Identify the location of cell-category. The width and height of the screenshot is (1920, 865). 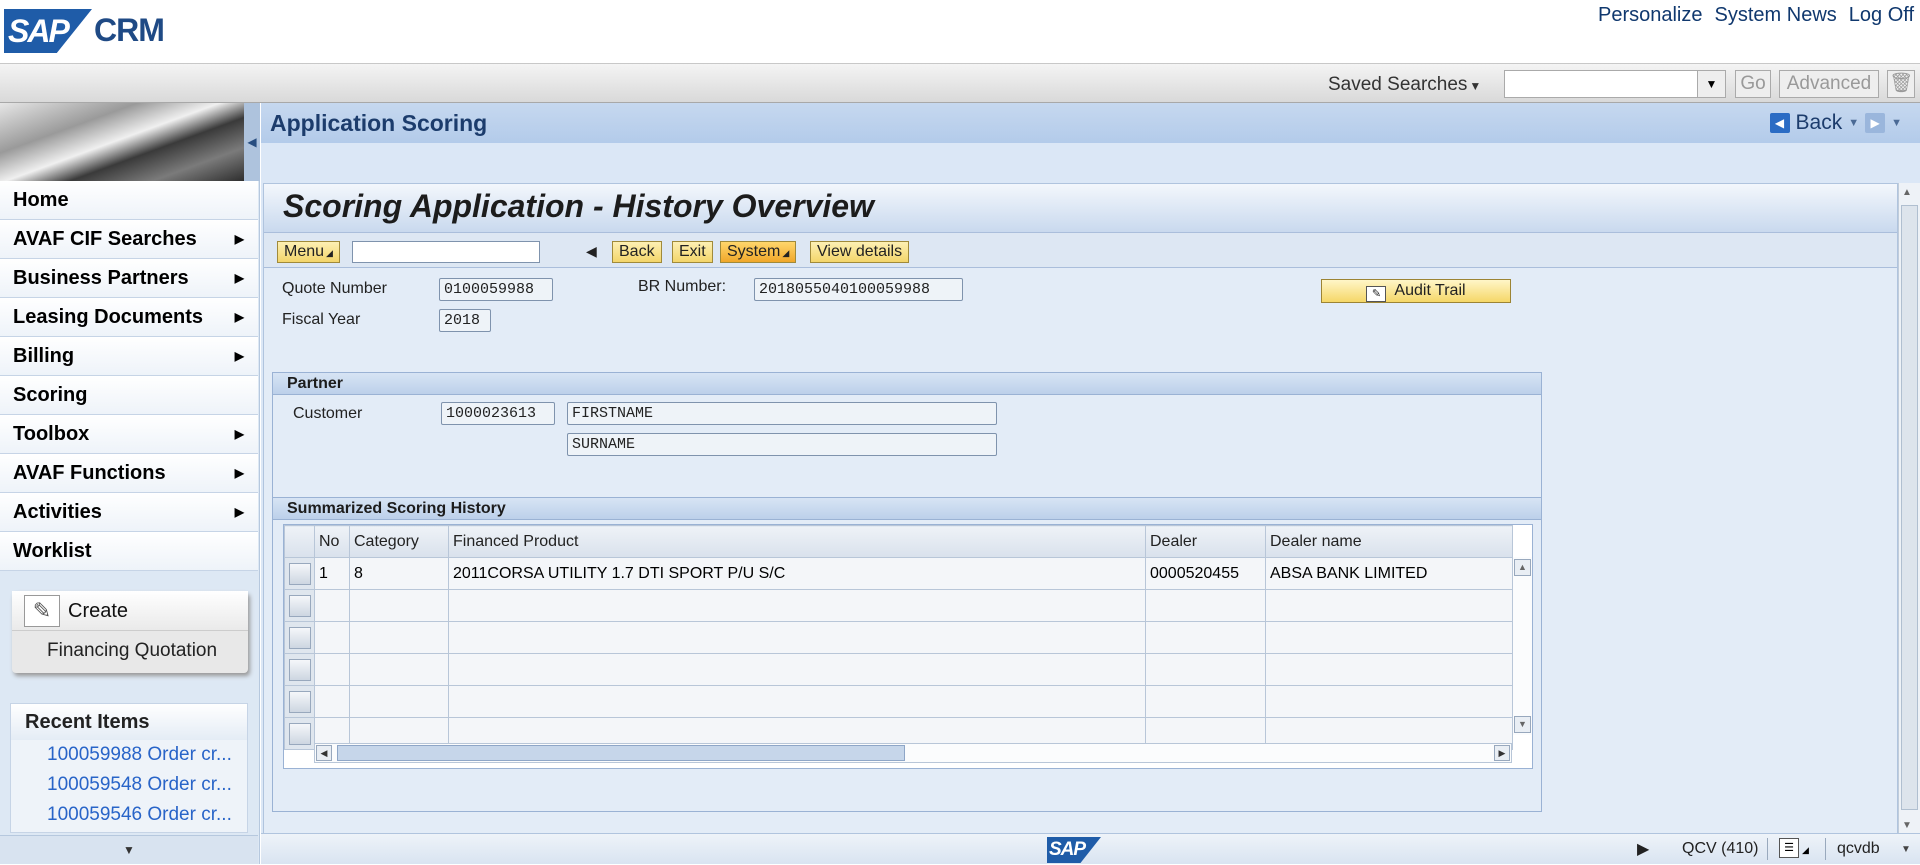
(399, 669).